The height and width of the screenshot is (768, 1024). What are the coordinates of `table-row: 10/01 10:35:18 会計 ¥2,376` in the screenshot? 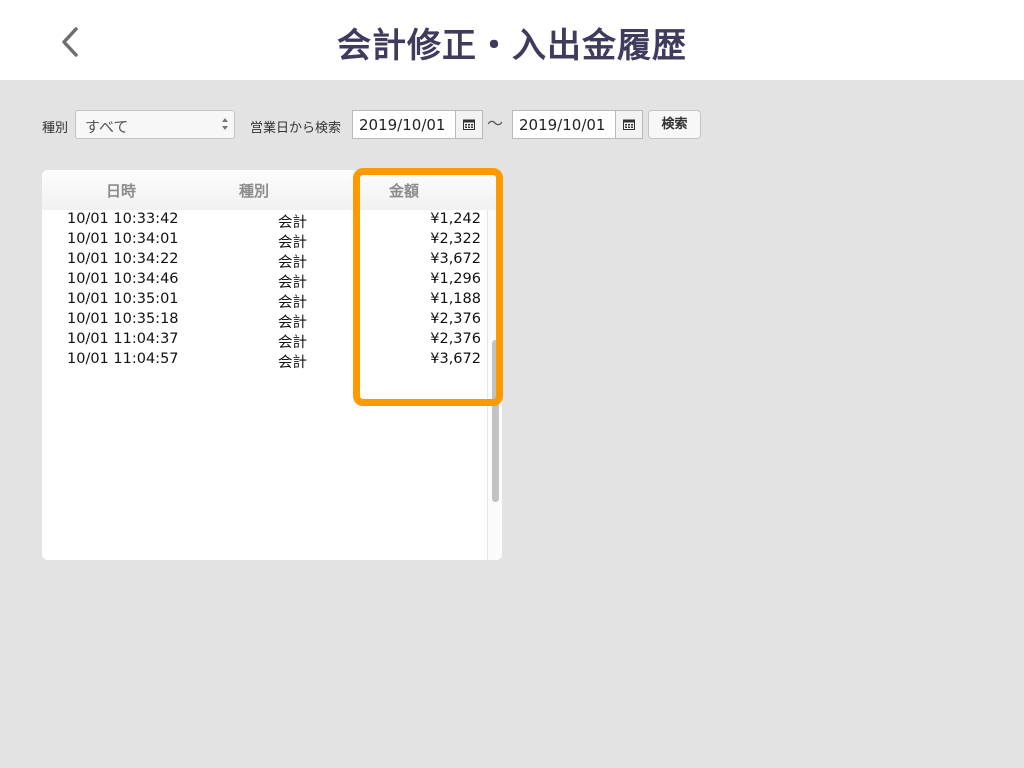 It's located at (264, 320).